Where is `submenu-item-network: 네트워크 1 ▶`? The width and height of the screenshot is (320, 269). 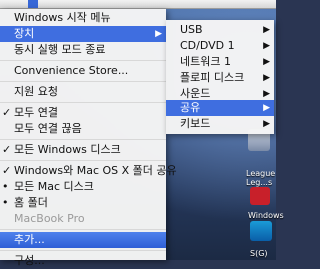
submenu-item-network: 네트워크 1 ▶ is located at coordinates (220, 62).